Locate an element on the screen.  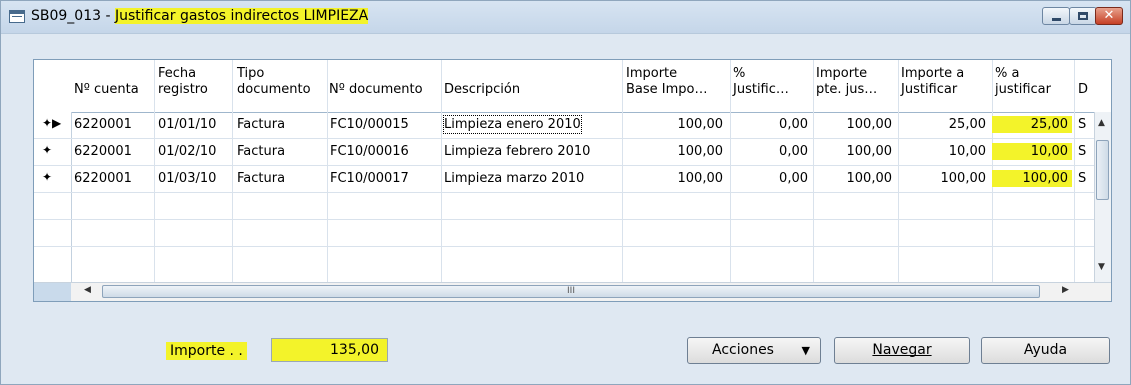
scroll-grip: III is located at coordinates (571, 291).